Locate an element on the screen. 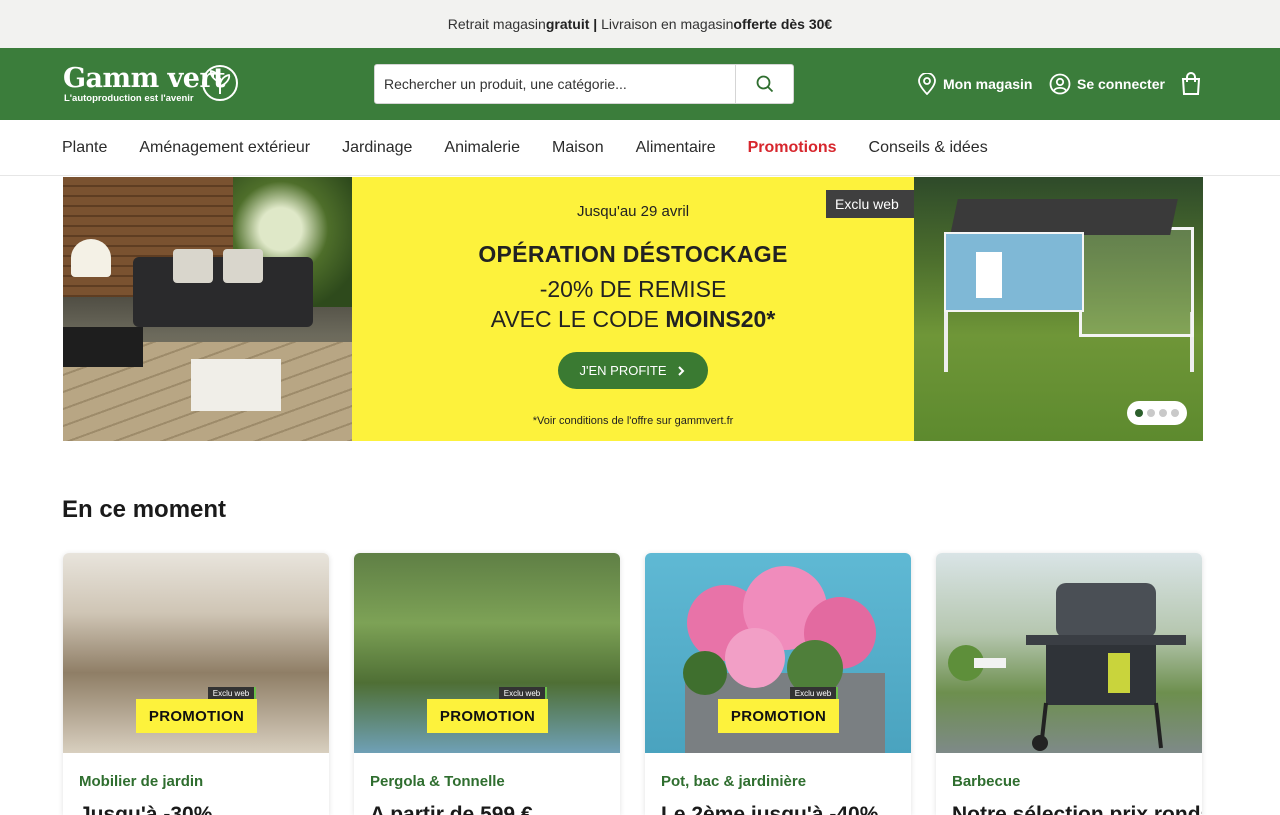 Image resolution: width=1280 pixels, height=815 pixels. promo-cta-label: J'EN PROFITE is located at coordinates (623, 370).